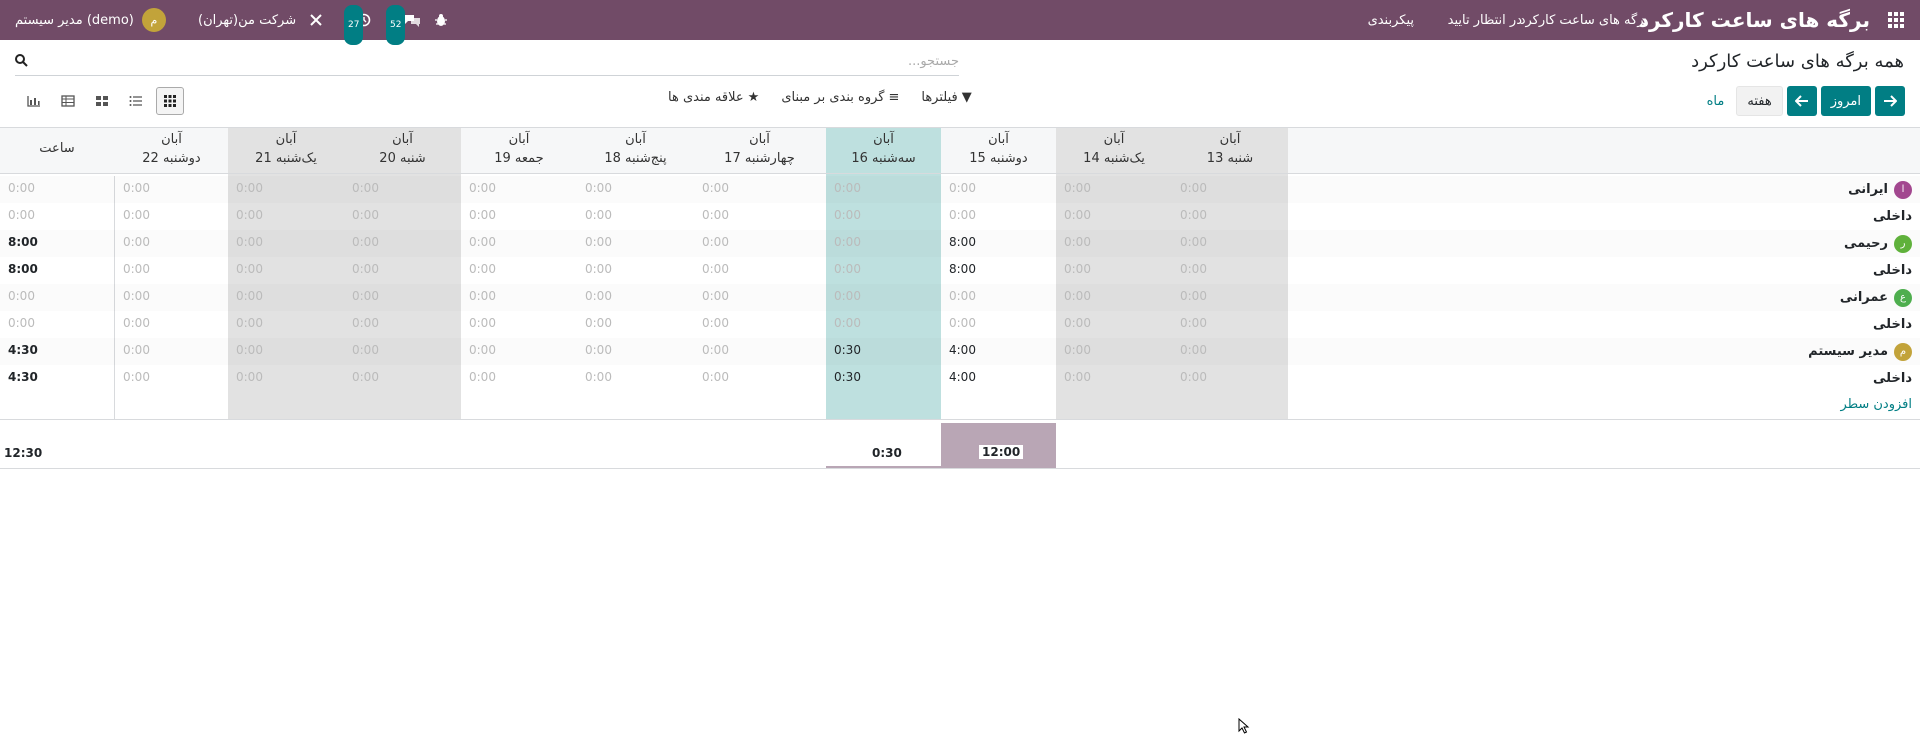 The image size is (1920, 734). I want to click on search-input, so click(509, 61).